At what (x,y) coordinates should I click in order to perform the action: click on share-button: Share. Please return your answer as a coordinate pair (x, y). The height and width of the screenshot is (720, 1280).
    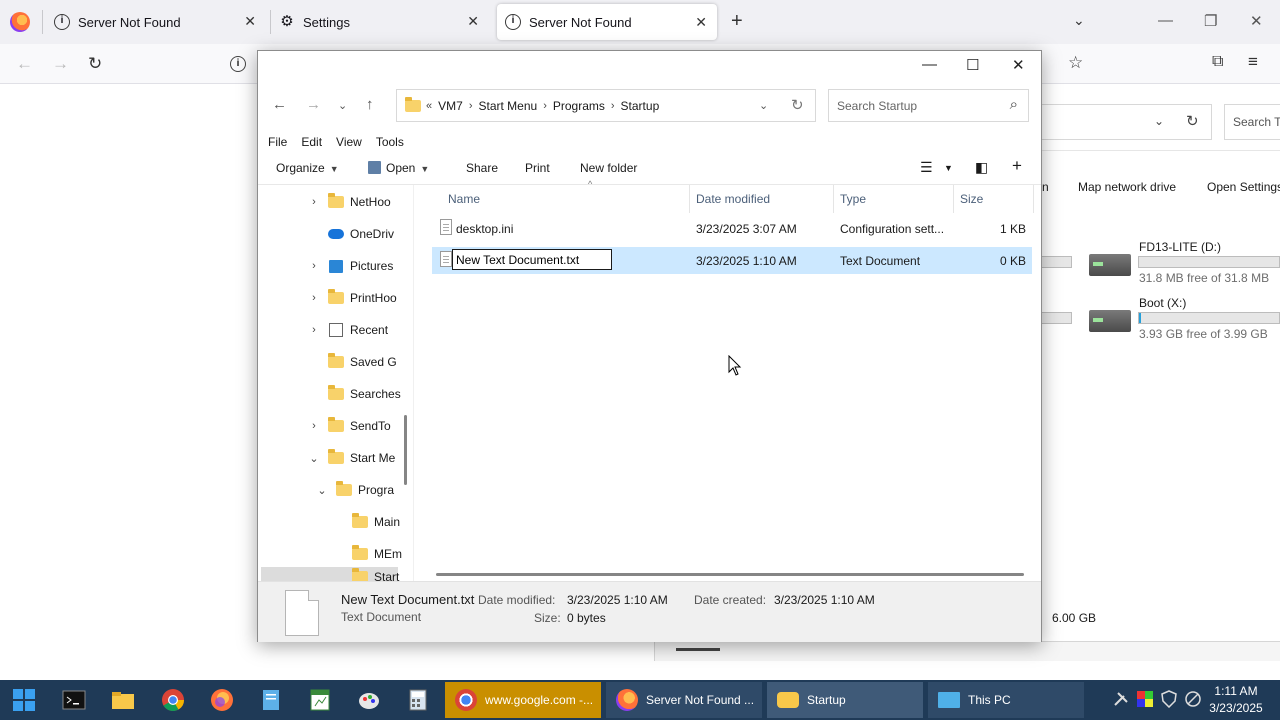
    Looking at the image, I should click on (482, 168).